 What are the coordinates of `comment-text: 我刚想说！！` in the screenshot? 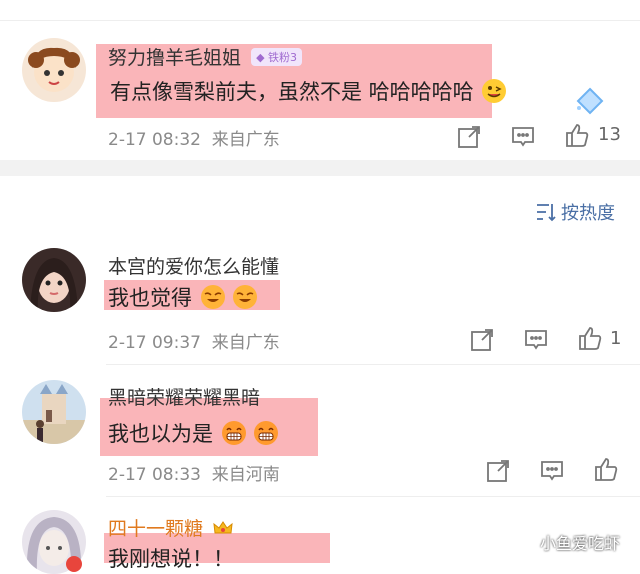 It's located at (171, 559).